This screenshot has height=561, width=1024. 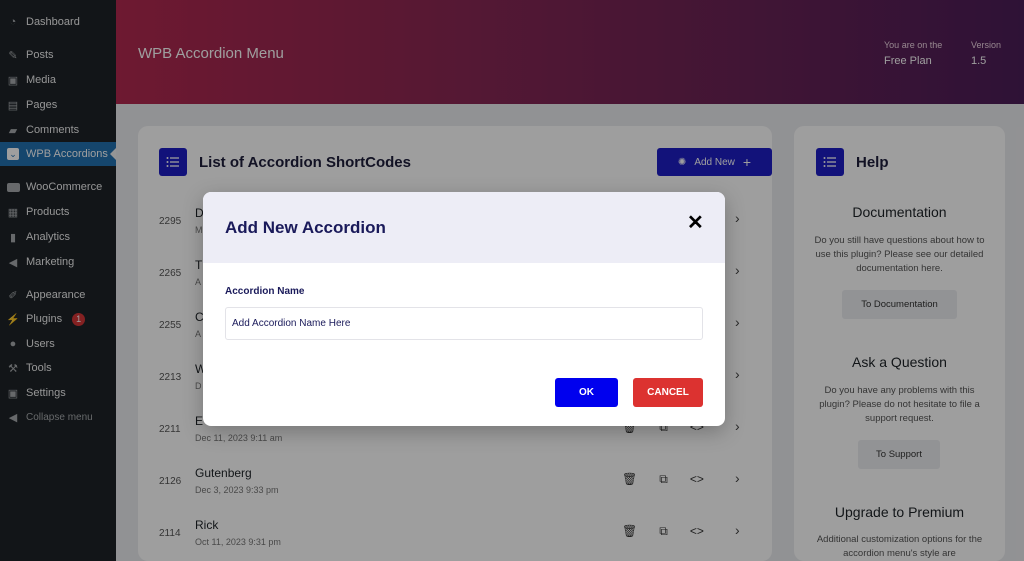 I want to click on ok-button: OK, so click(x=586, y=392).